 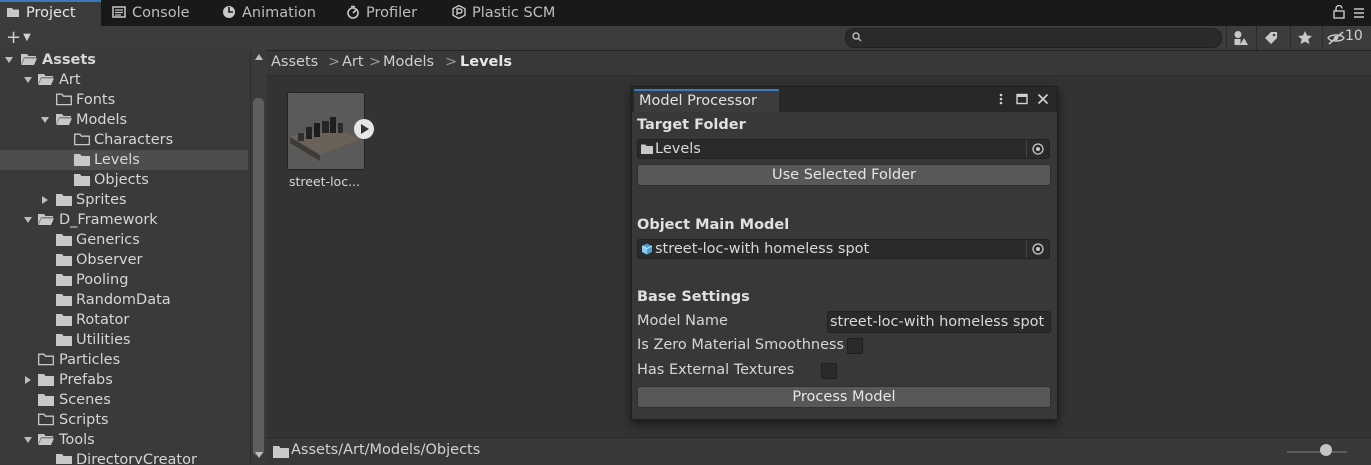 What do you see at coordinates (1270, 38) in the screenshot?
I see `search-by-label-button` at bounding box center [1270, 38].